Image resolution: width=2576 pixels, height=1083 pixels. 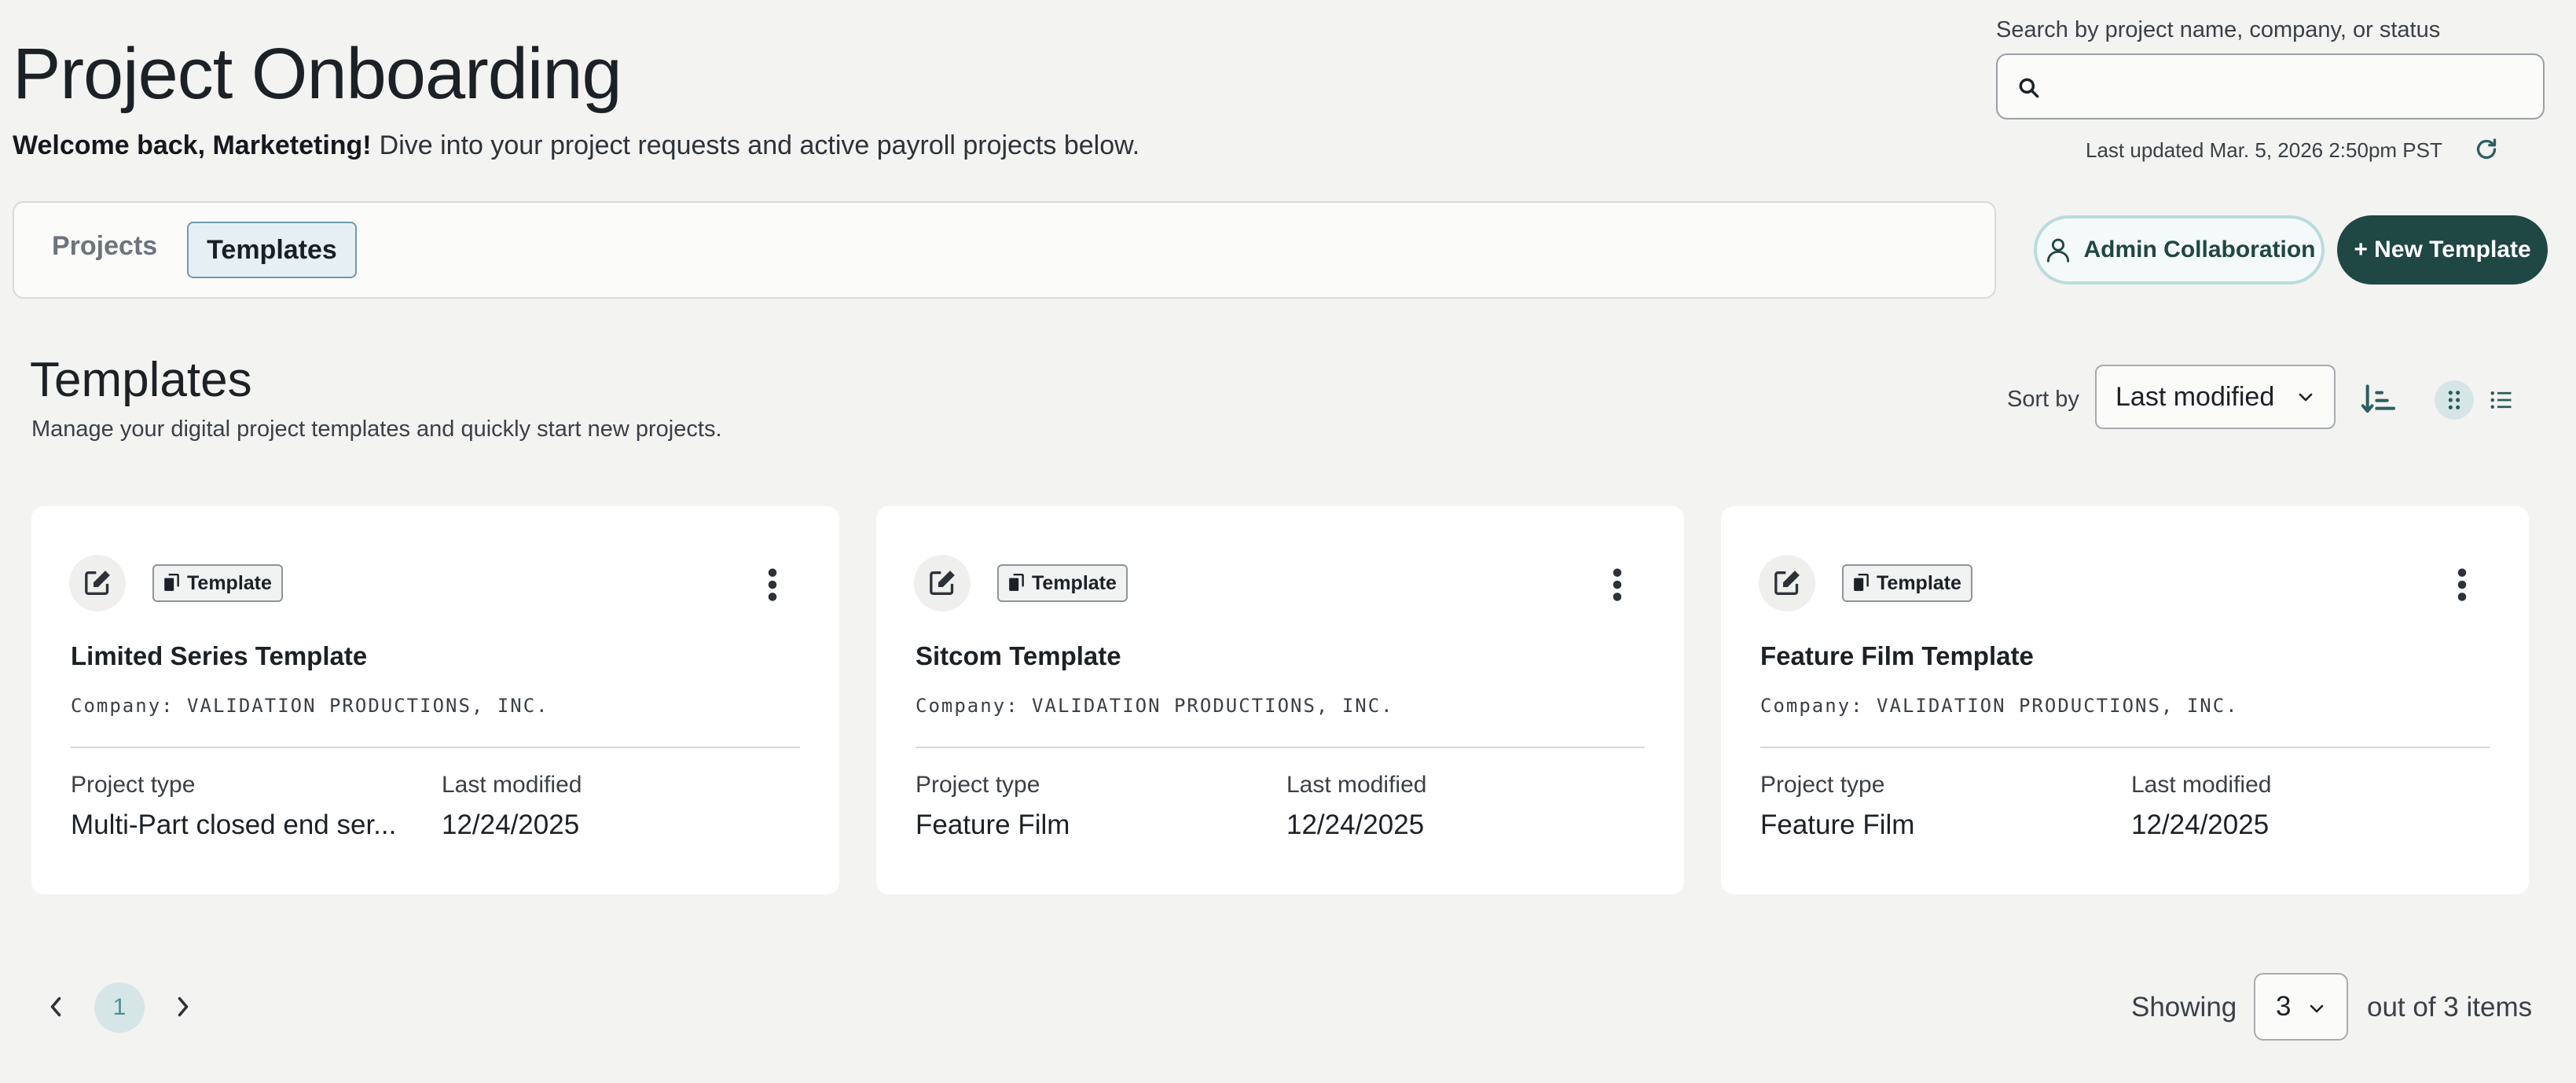 What do you see at coordinates (2029, 88) in the screenshot?
I see `search-icon` at bounding box center [2029, 88].